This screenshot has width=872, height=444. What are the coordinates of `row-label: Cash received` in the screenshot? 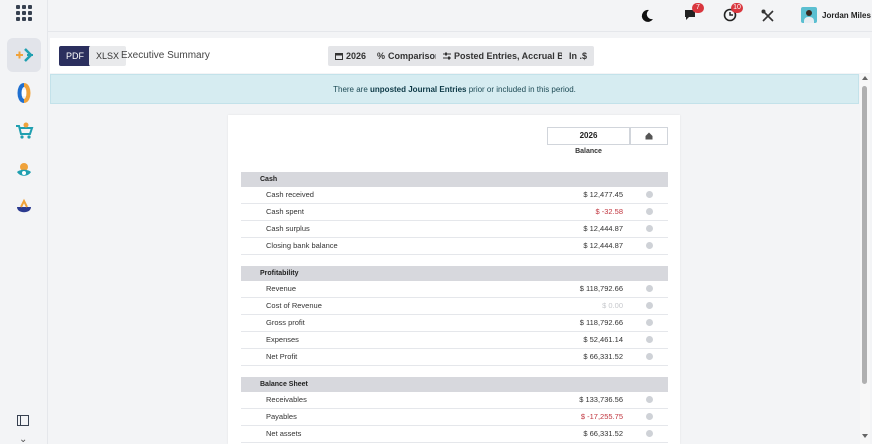 It's located at (290, 194).